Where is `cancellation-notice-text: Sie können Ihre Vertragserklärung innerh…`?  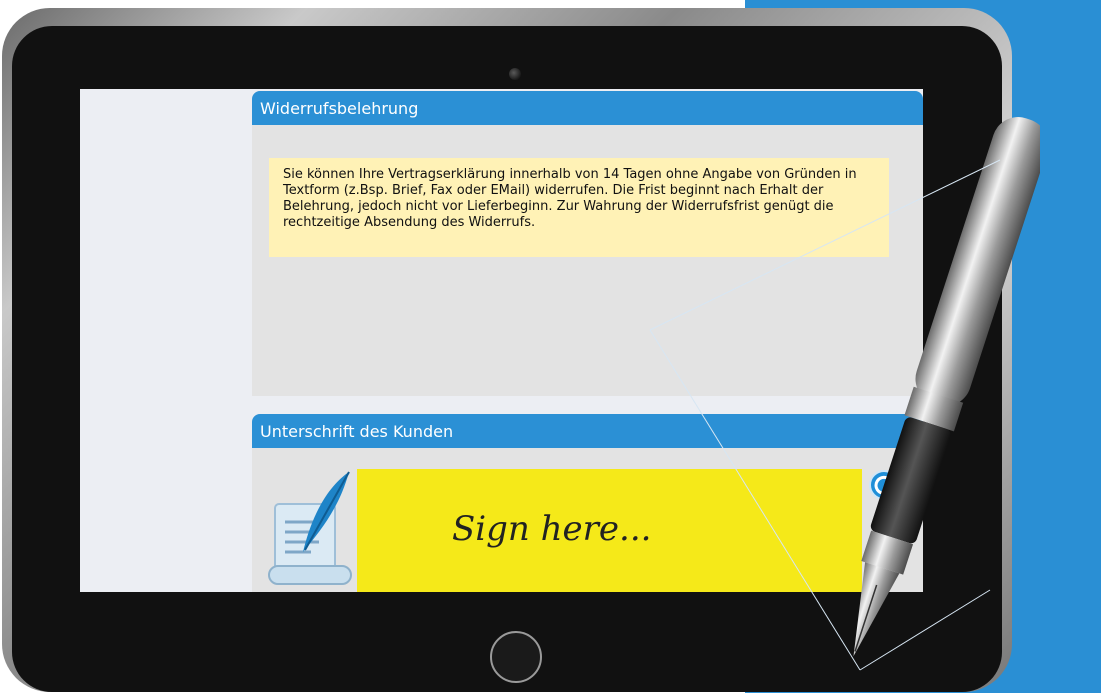
cancellation-notice-text: Sie können Ihre Vertragserklärung innerh… is located at coordinates (579, 207).